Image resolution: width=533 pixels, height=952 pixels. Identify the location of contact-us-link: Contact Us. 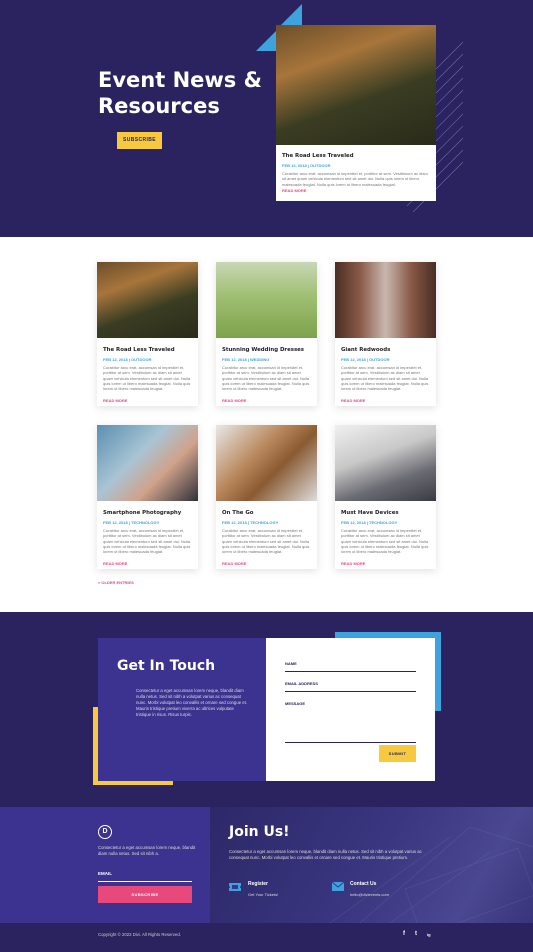
(363, 884).